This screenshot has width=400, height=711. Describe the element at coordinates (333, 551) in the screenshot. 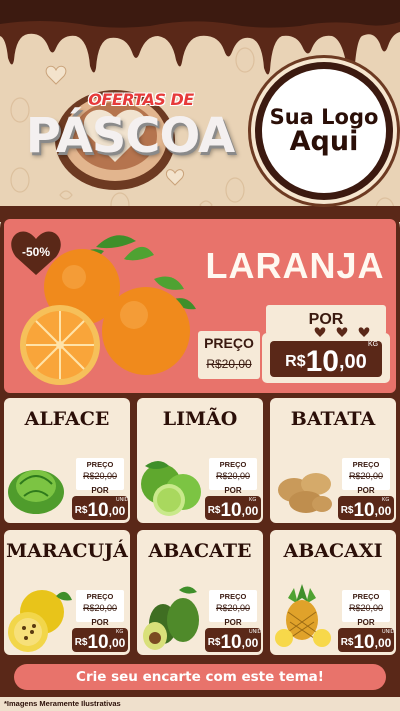

I see `product-name: ABACAXI` at that location.